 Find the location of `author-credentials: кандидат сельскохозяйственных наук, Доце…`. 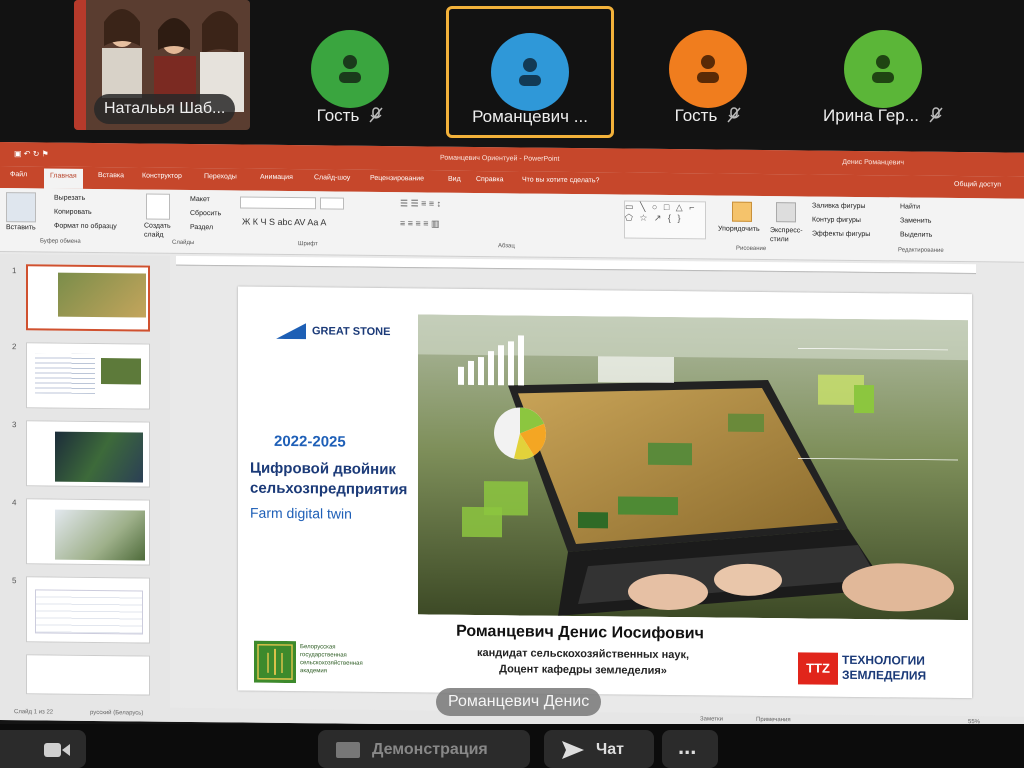

author-credentials: кандидат сельскохозяйственных наук, Доце… is located at coordinates (583, 662).